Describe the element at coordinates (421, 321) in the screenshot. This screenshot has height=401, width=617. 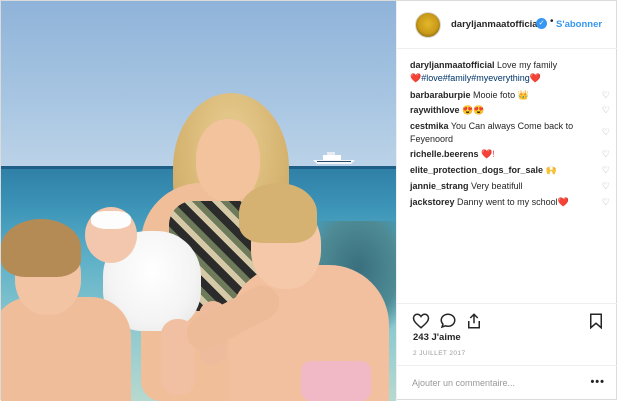
I see `heart-icon` at that location.